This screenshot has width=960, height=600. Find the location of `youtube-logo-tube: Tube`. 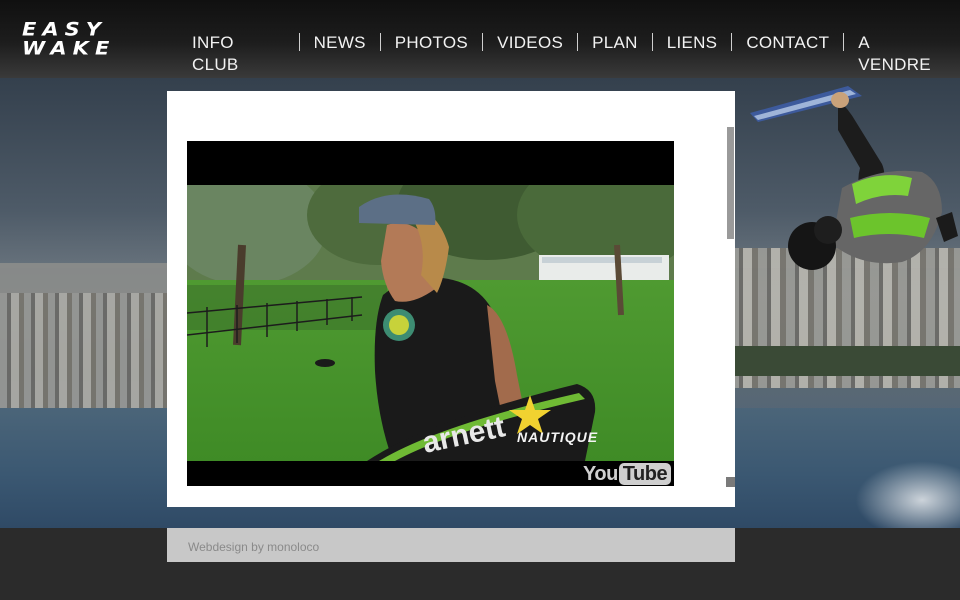

youtube-logo-tube: Tube is located at coordinates (645, 474).